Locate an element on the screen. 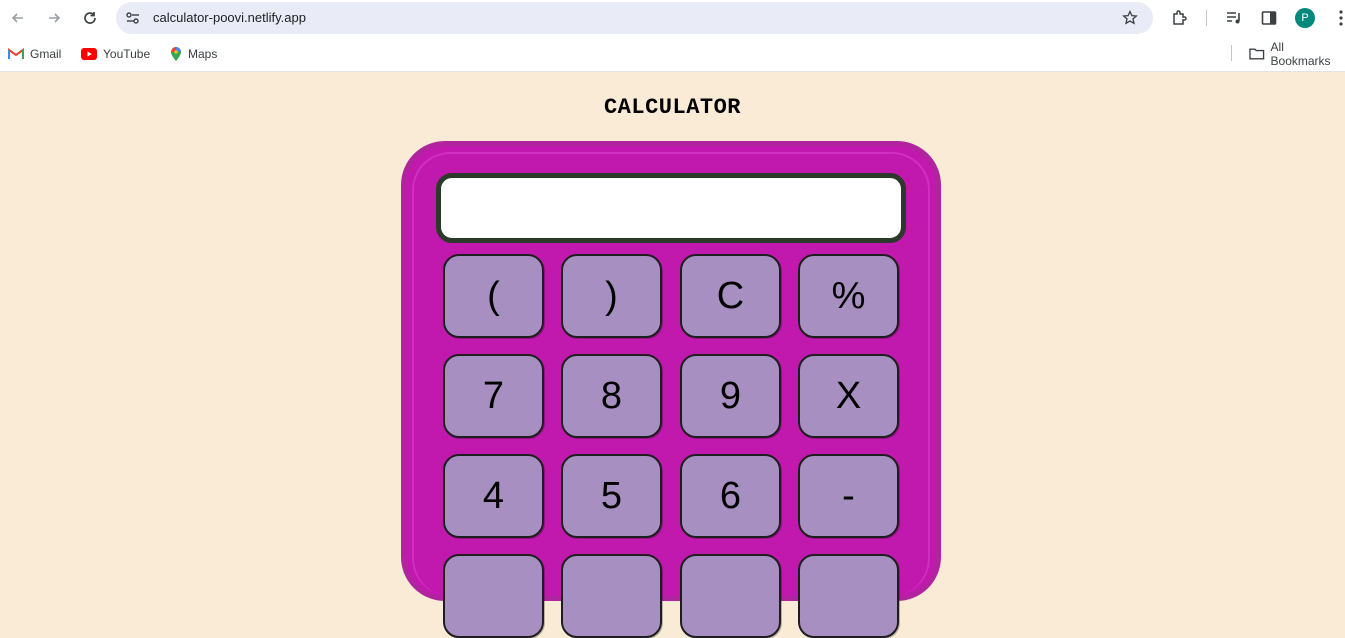 This screenshot has height=638, width=1345. bookmark-star-icon is located at coordinates (1130, 18).